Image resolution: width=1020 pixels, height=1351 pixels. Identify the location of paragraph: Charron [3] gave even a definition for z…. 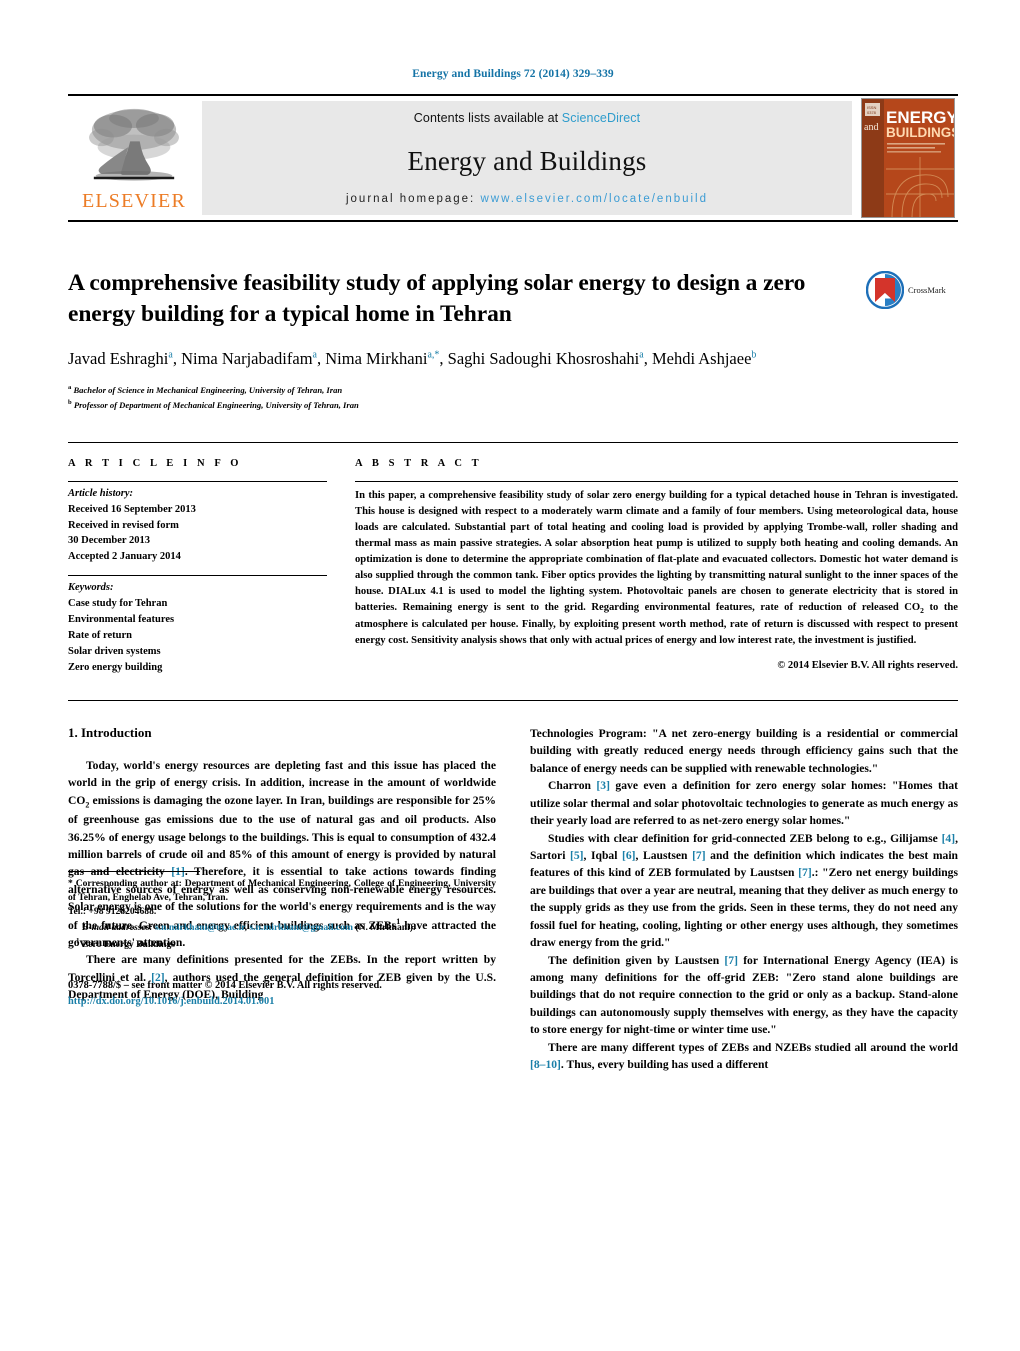
(744, 803).